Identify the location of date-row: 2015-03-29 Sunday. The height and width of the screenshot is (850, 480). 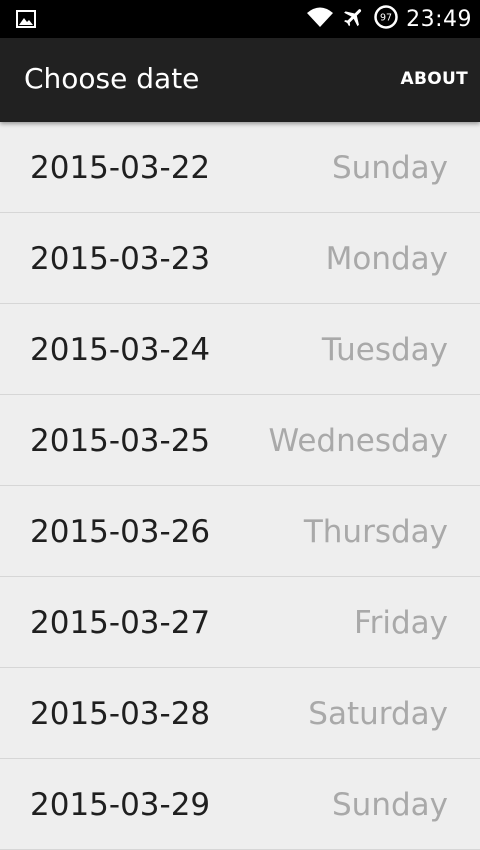
(240, 804).